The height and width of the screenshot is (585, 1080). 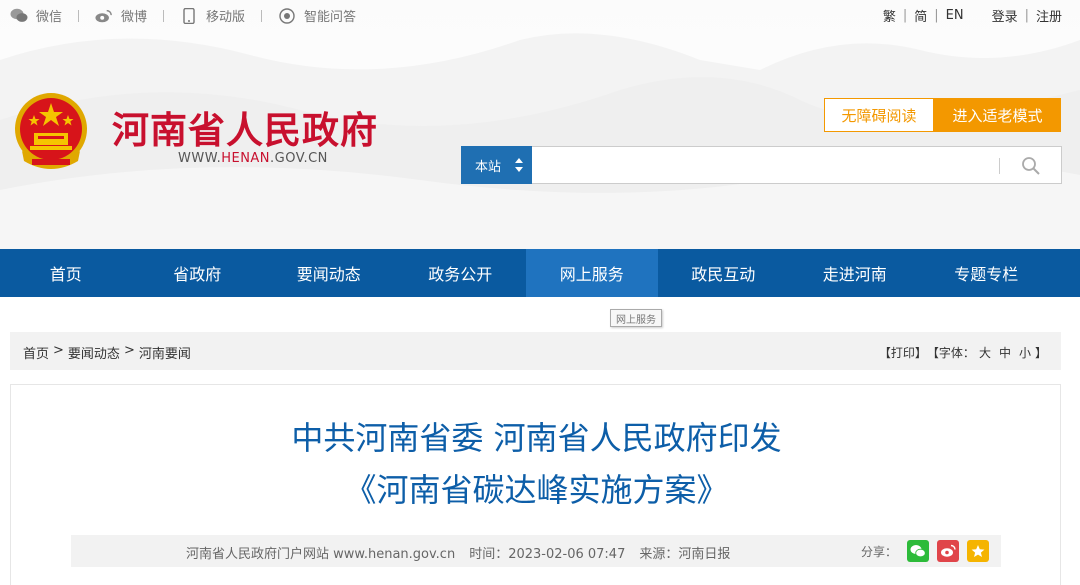 What do you see at coordinates (948, 551) in the screenshot?
I see `weibo-share-icon` at bounding box center [948, 551].